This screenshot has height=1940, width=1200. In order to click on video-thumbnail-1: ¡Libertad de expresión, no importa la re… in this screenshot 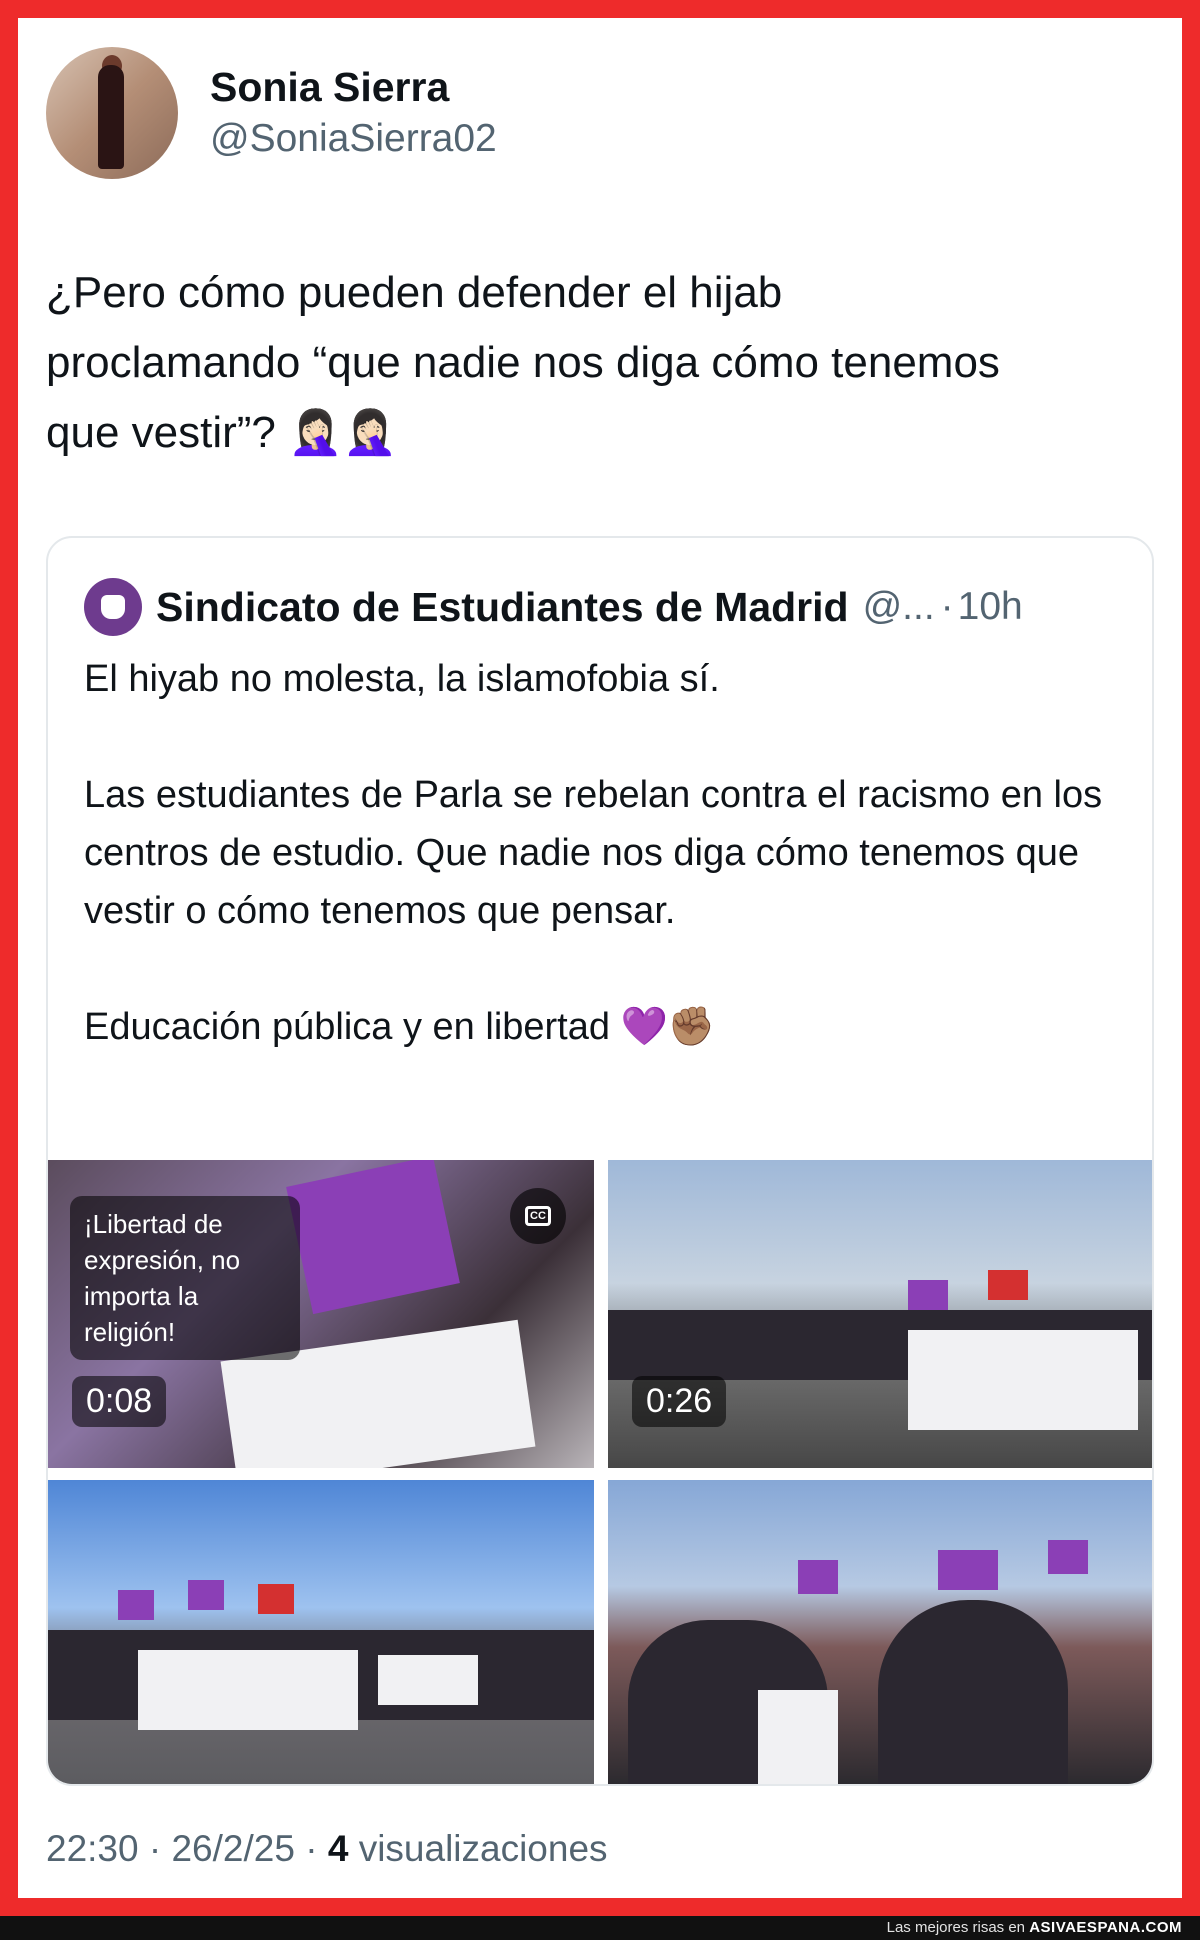, I will do `click(321, 1314)`.